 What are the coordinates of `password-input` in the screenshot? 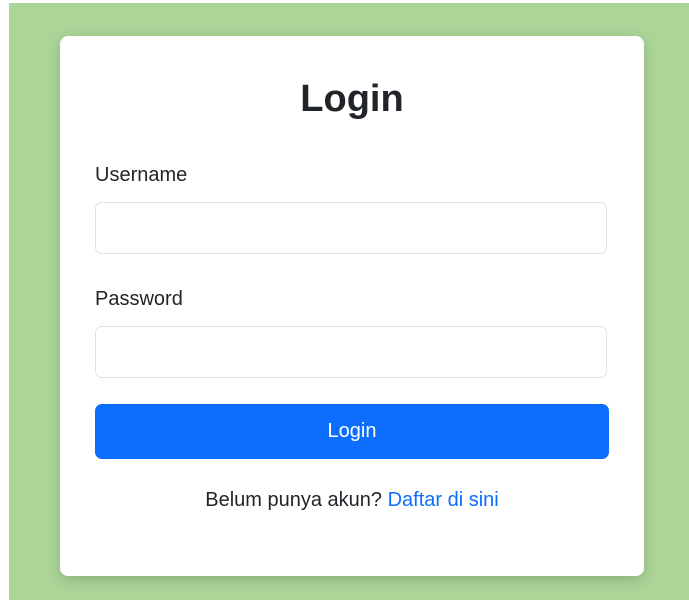 It's located at (351, 352).